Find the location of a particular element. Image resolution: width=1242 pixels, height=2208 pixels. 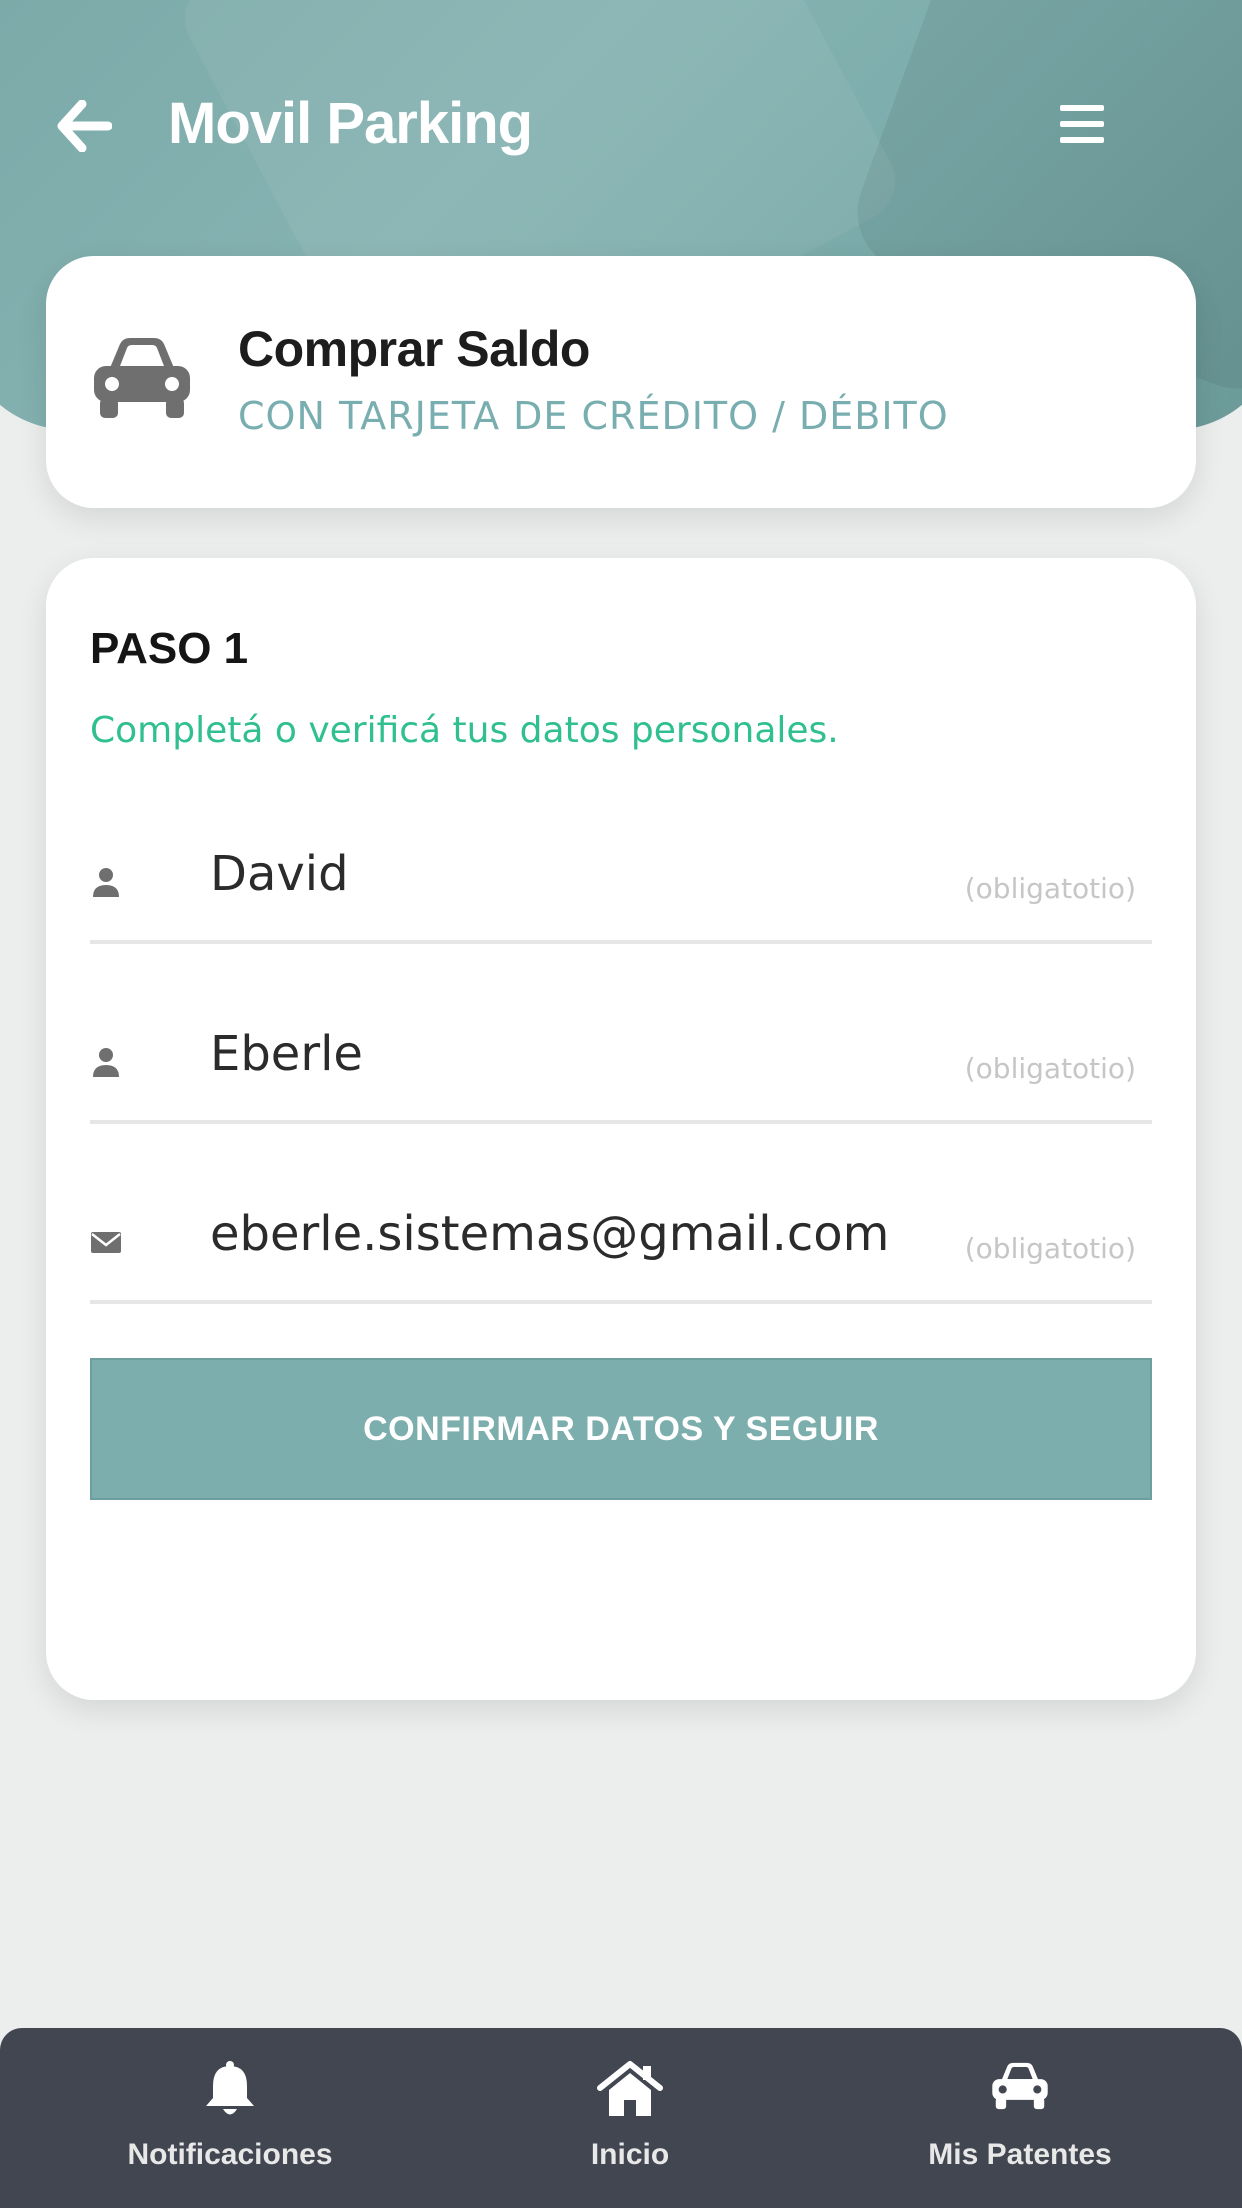

arrow-left-icon is located at coordinates (85, 126).